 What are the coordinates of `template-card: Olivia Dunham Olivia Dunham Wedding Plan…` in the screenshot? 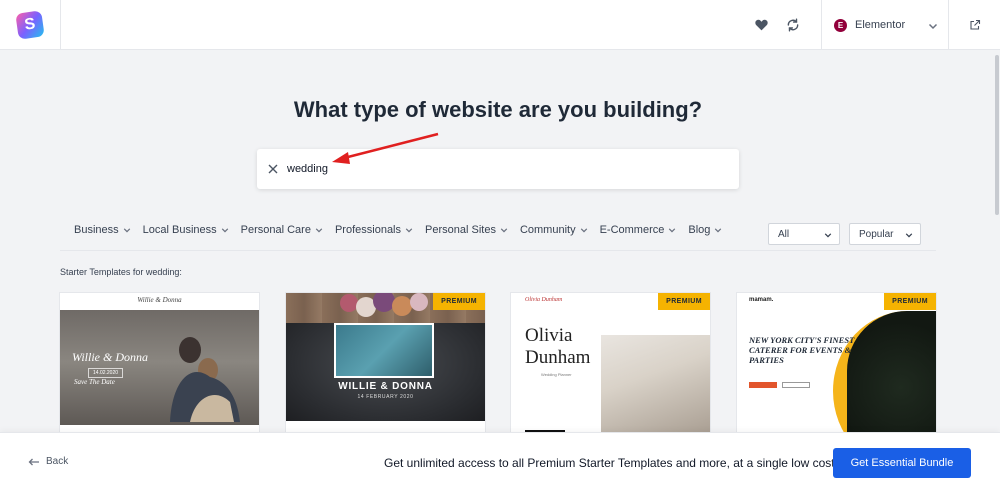 It's located at (610, 365).